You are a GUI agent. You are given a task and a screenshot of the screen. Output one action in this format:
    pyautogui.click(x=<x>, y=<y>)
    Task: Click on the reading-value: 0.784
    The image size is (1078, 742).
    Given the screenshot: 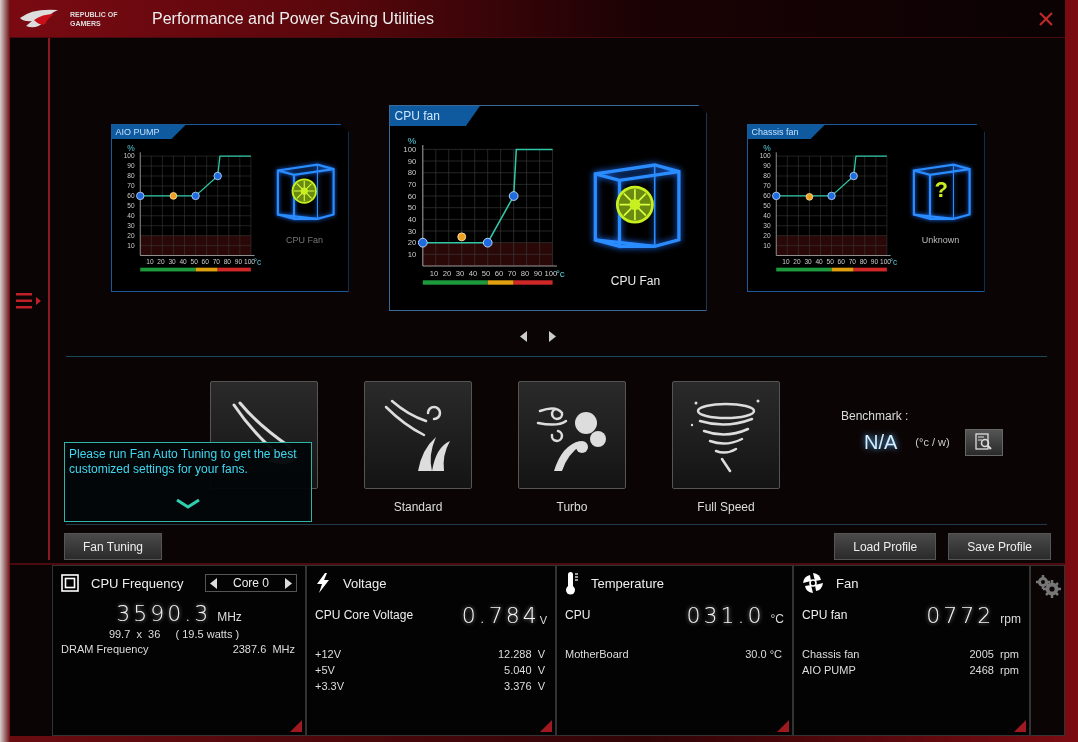 What is the action you would take?
    pyautogui.click(x=500, y=615)
    